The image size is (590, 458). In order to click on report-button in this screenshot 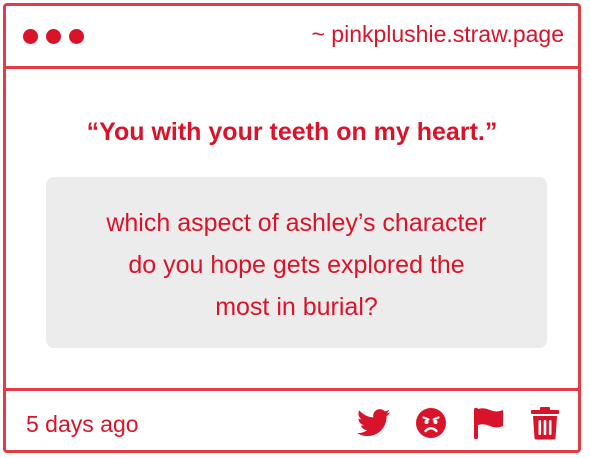, I will do `click(488, 423)`.